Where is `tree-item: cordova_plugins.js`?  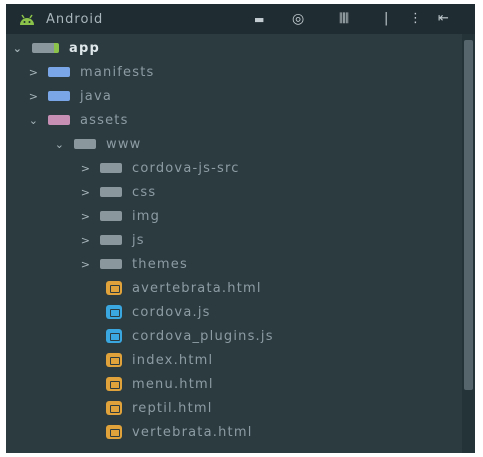 tree-item: cordova_plugins.js is located at coordinates (234, 336).